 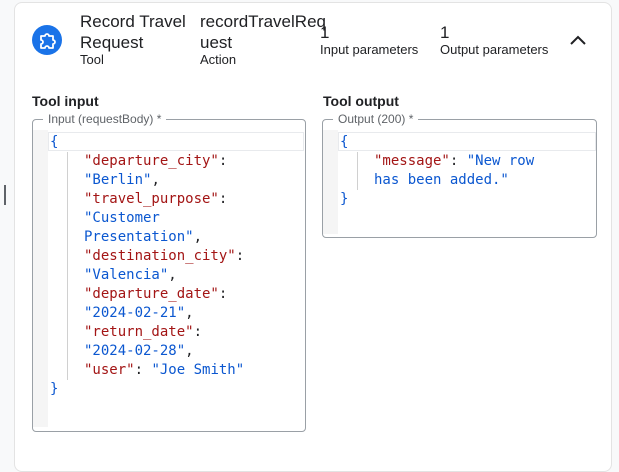 I want to click on json-value: "New row, so click(x=500, y=161).